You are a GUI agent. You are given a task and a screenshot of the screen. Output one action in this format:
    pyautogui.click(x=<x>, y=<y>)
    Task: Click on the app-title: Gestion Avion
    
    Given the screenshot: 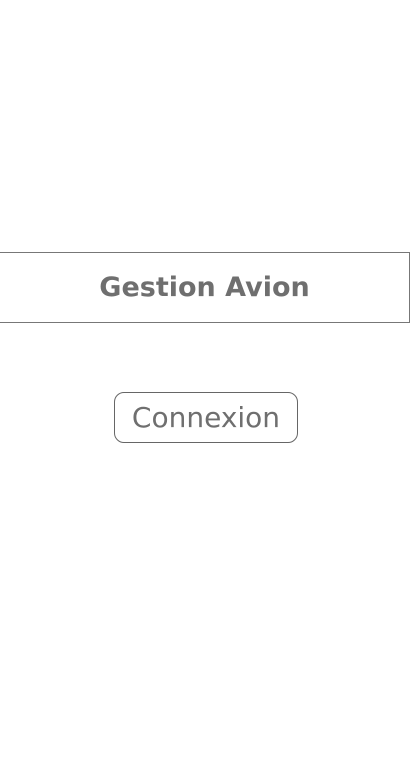 What is the action you would take?
    pyautogui.click(x=204, y=287)
    